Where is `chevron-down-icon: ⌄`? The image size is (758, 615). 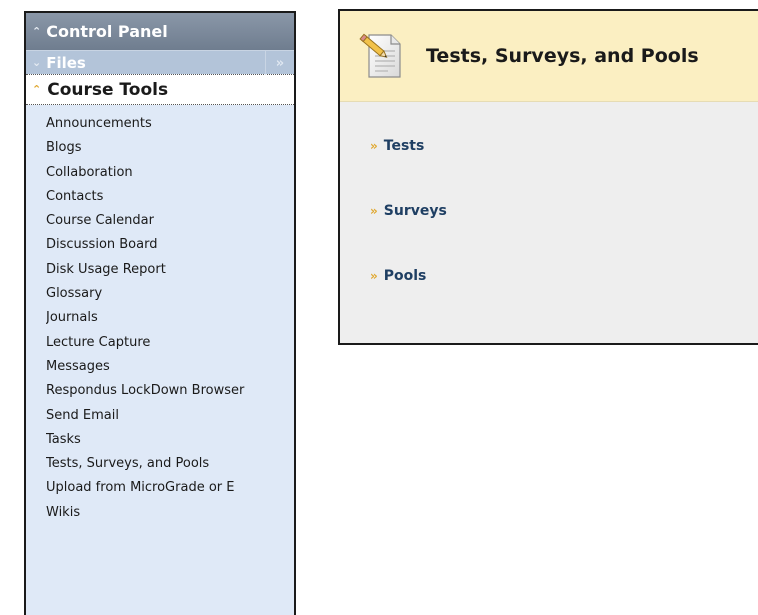 chevron-down-icon: ⌄ is located at coordinates (37, 62).